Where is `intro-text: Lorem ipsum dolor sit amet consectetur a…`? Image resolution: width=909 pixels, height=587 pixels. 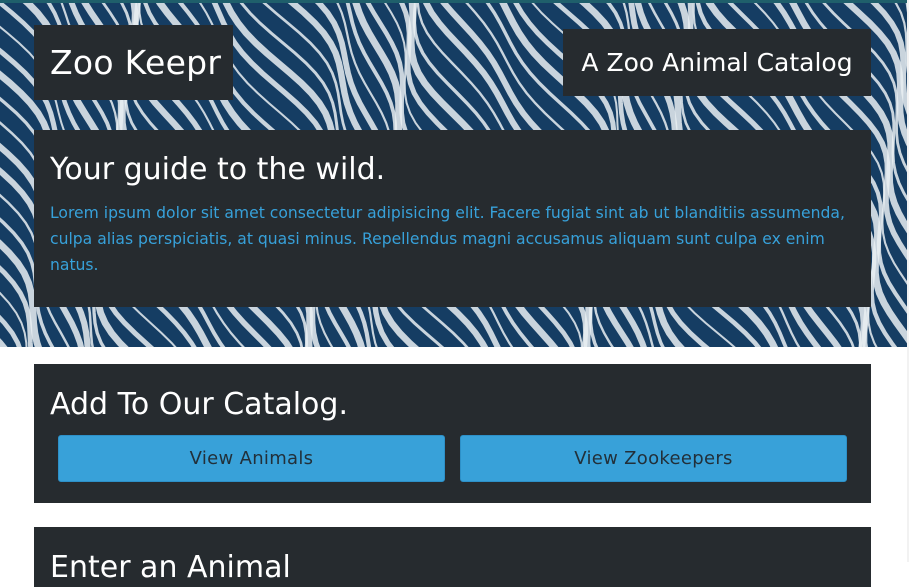
intro-text: Lorem ipsum dolor sit amet consectetur a… is located at coordinates (447, 239).